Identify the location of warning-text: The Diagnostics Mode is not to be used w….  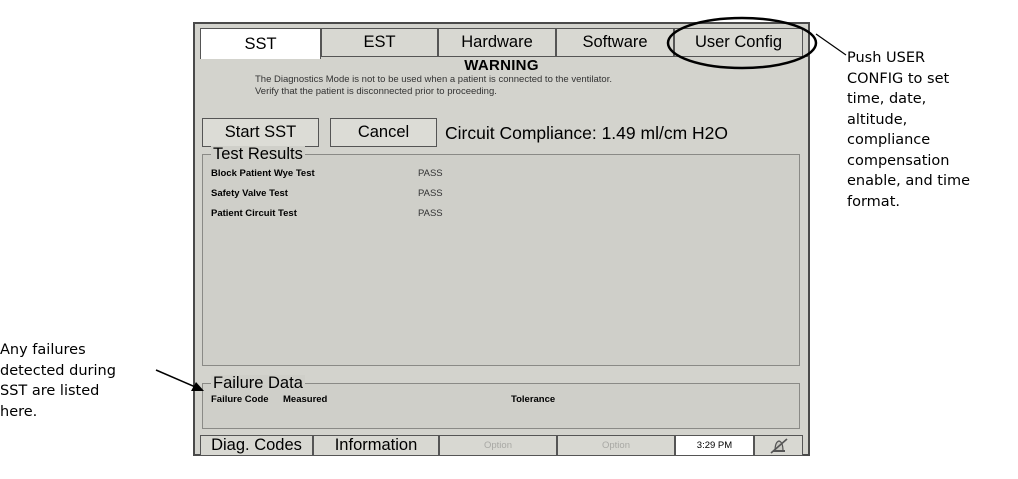
(433, 79).